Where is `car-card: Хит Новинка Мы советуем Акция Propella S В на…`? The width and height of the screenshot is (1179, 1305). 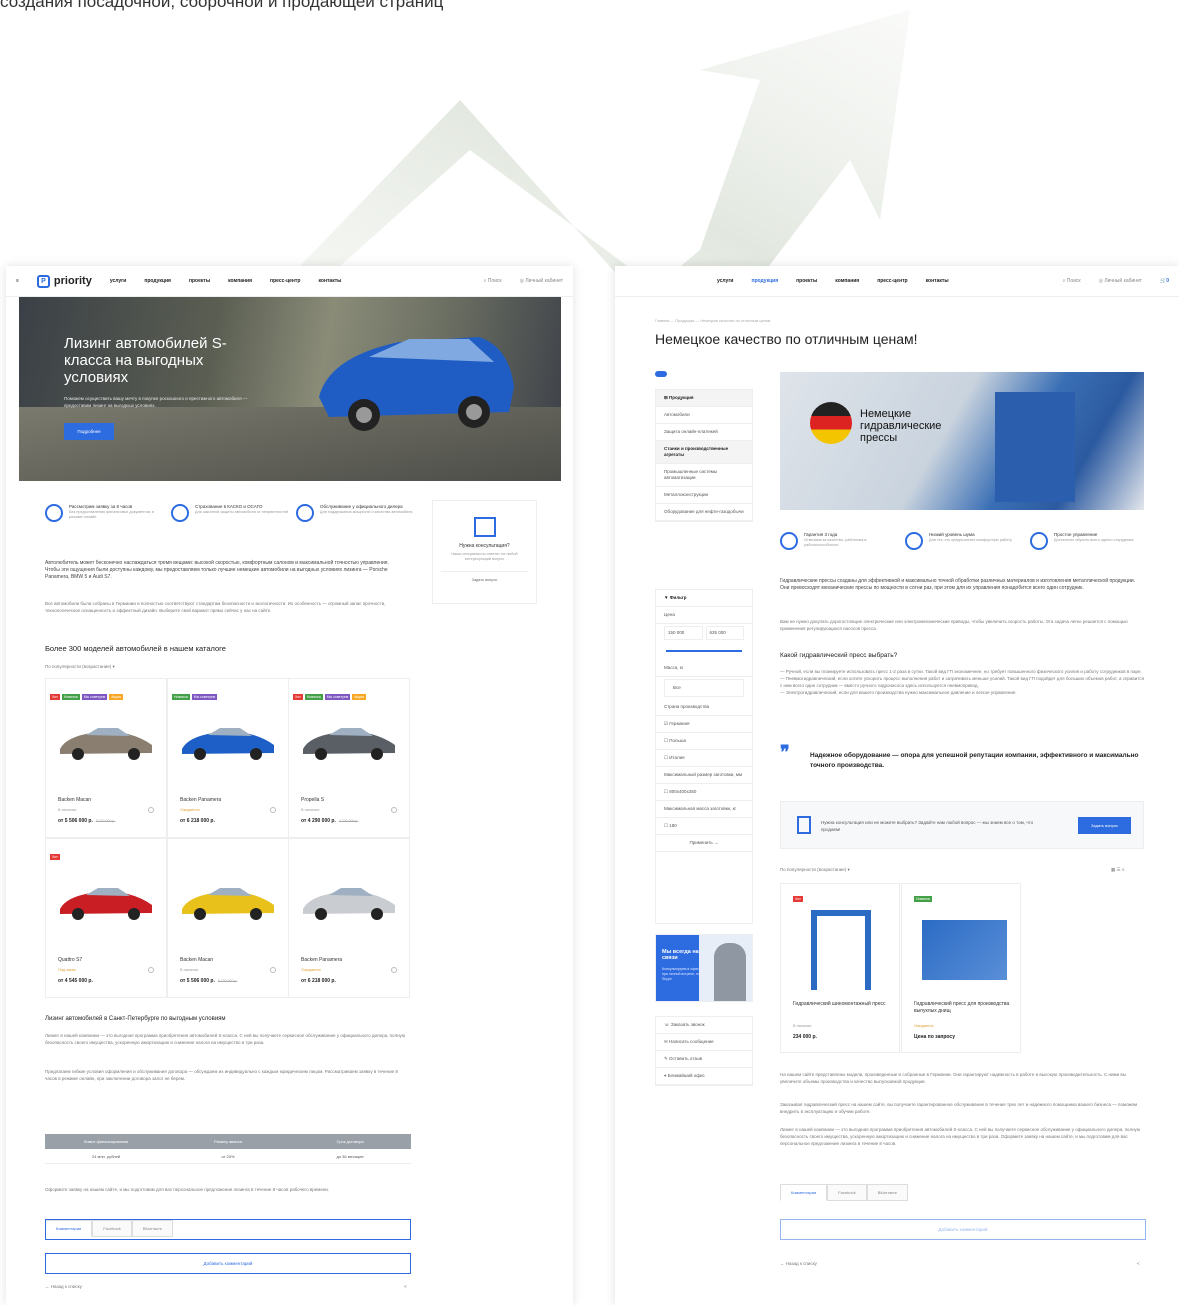
car-card: Хит Новинка Мы советуем Акция Propella S В на… is located at coordinates (349, 758).